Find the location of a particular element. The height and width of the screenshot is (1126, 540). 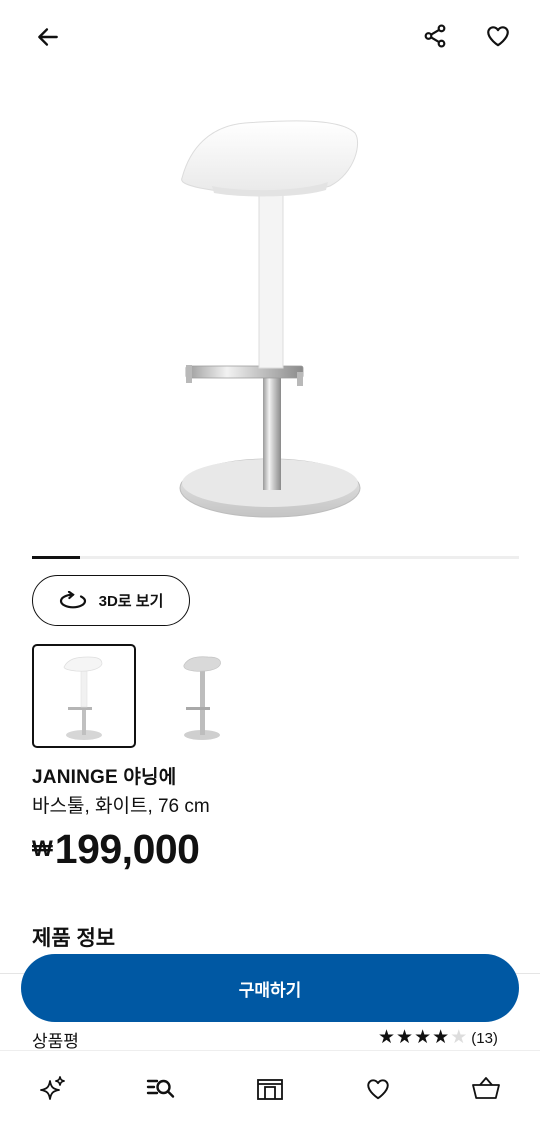

thumbnail-silver is located at coordinates (200, 696).